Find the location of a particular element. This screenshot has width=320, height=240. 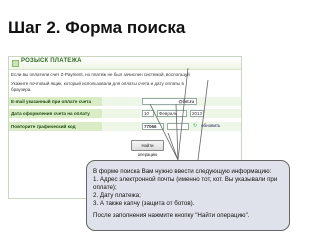

refresh-link: обновить is located at coordinates (210, 125).